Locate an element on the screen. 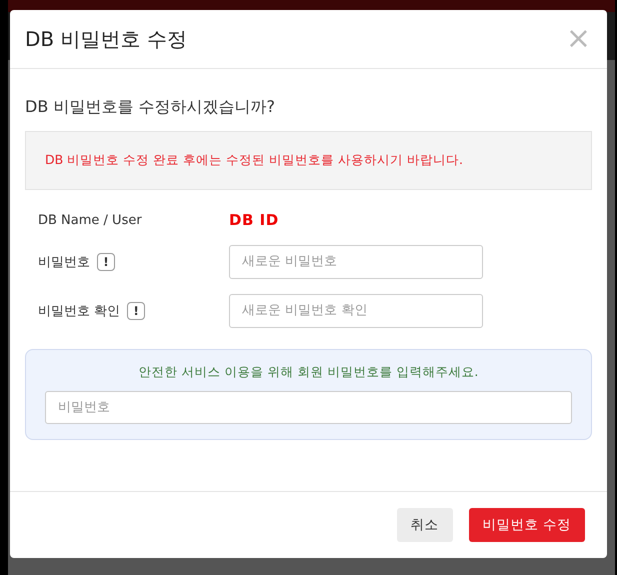 This screenshot has width=617, height=575. password-field: 새로운 비밀번호 확인 is located at coordinates (356, 311).